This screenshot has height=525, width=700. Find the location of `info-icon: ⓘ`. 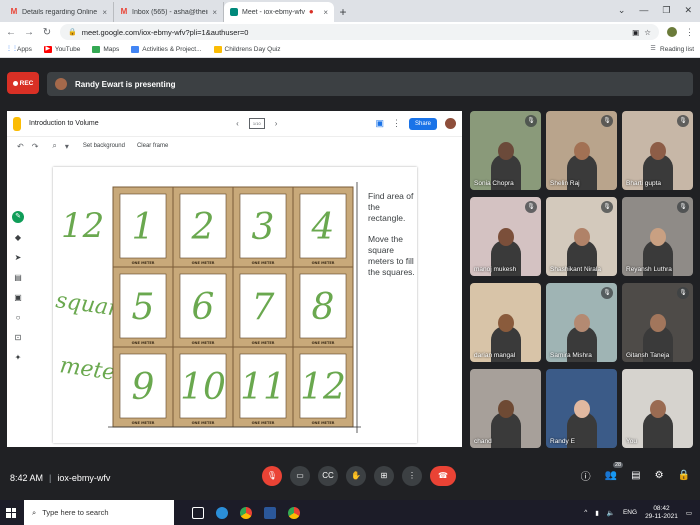

info-icon: ⓘ is located at coordinates (586, 475).